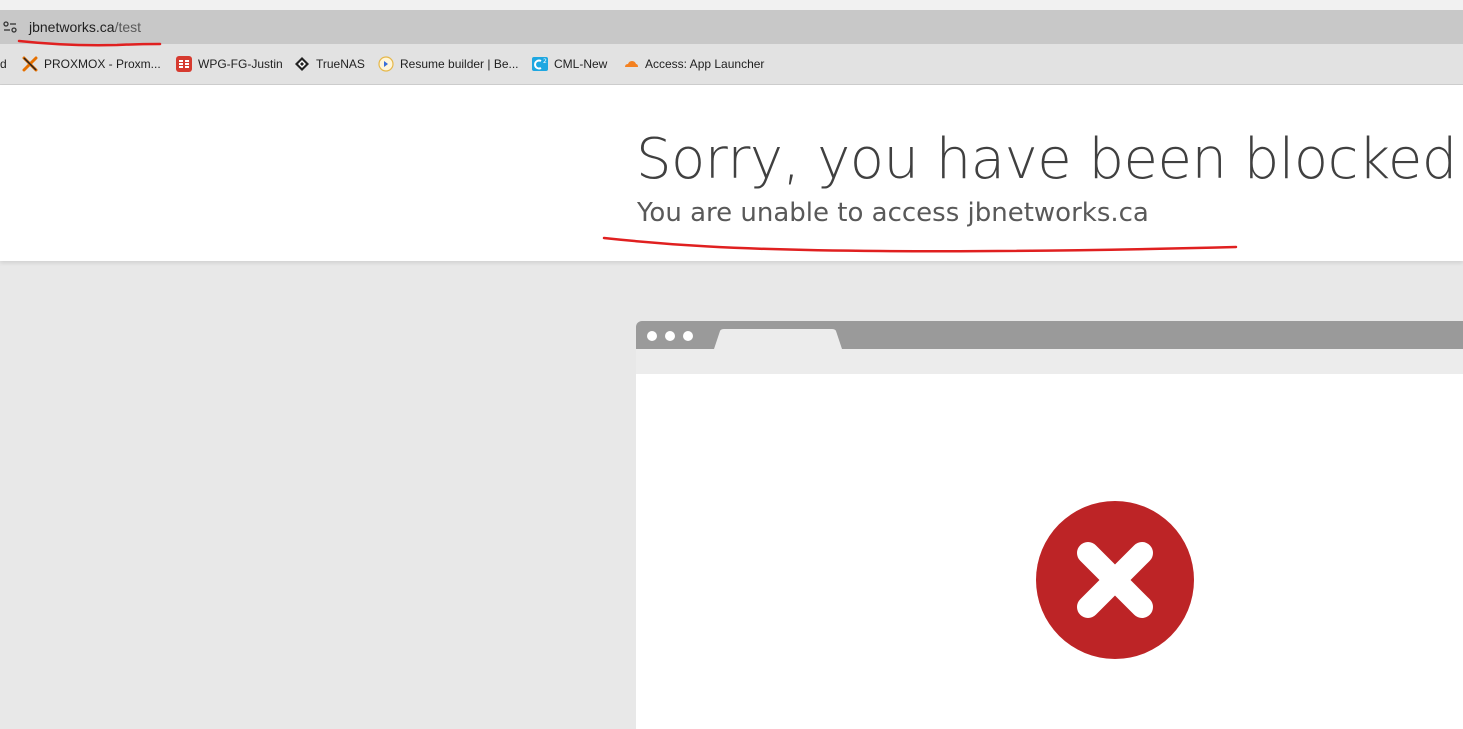 This screenshot has width=1463, height=729. I want to click on cloudflare-icon, so click(631, 64).